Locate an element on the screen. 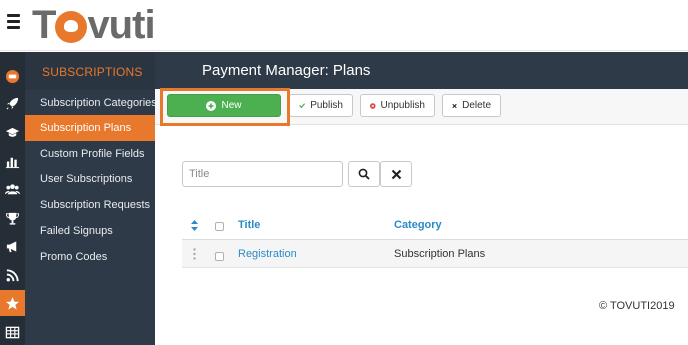  select-all-checkbox is located at coordinates (219, 226).